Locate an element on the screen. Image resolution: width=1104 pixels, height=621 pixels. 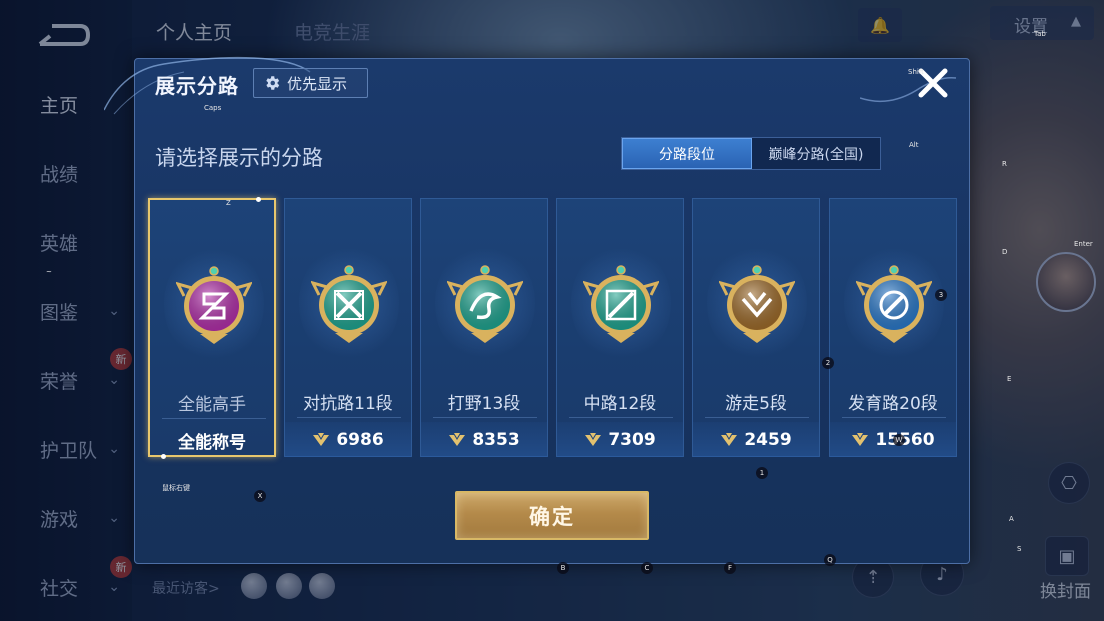
rank-points: 8353 is located at coordinates (496, 439).